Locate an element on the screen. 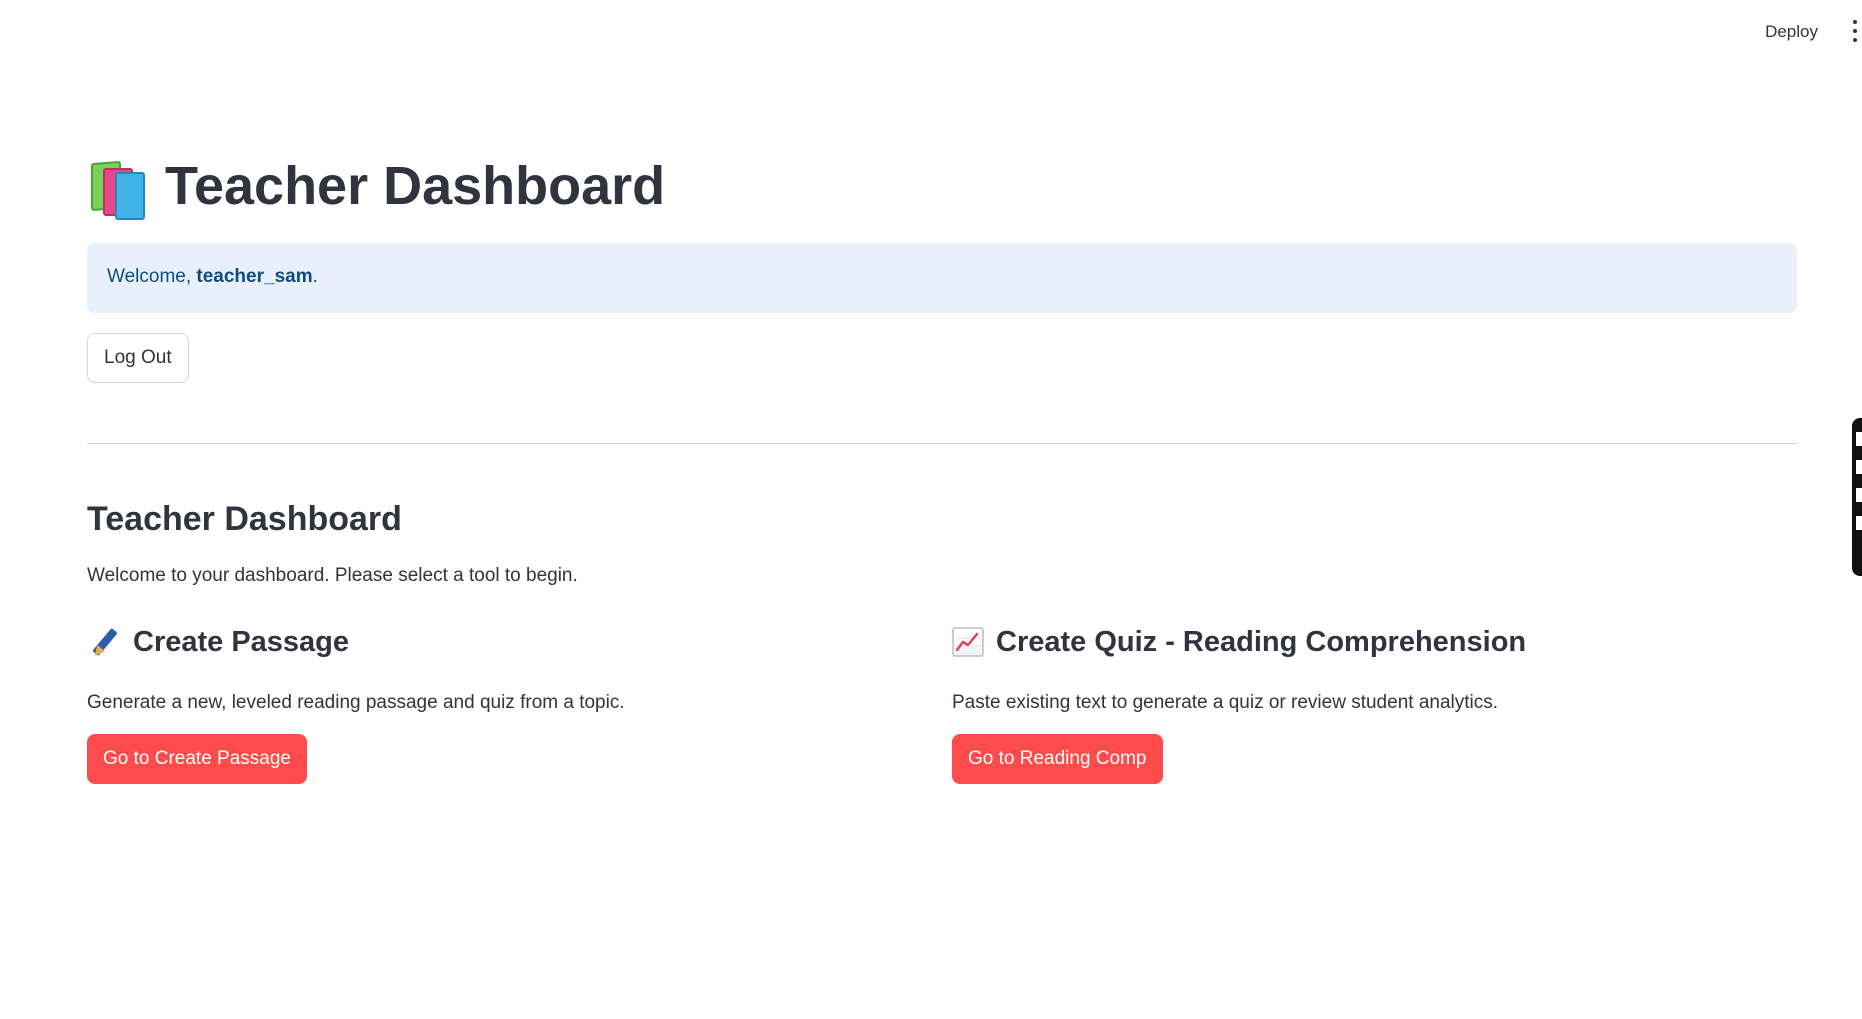  side-toolbar-widget is located at coordinates (1857, 497).